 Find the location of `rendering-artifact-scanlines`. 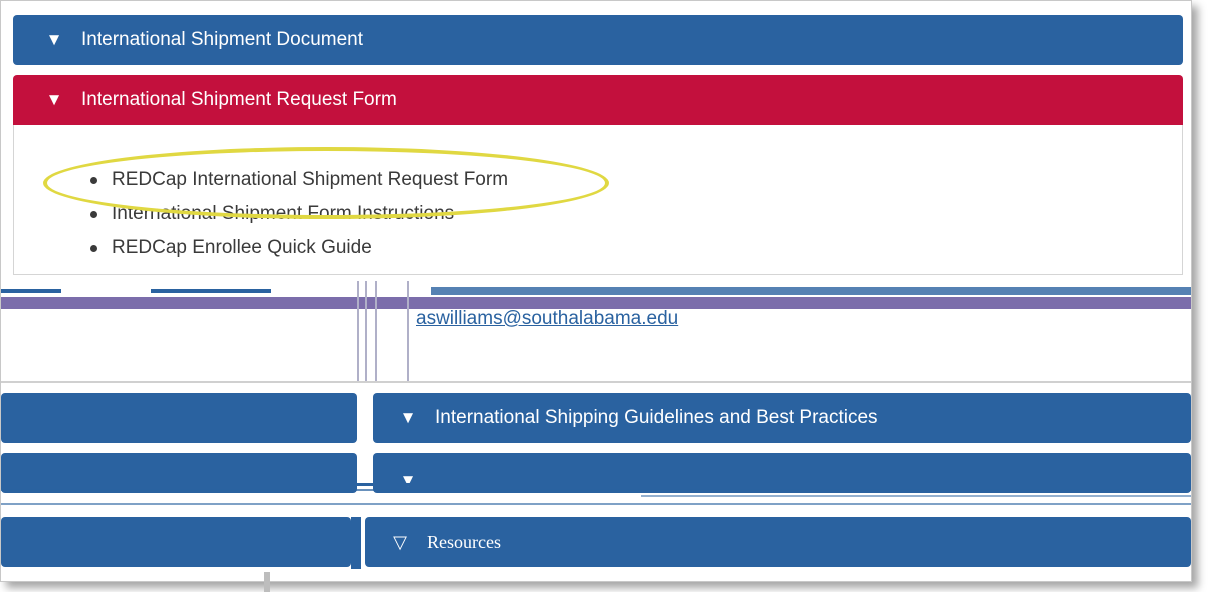

rendering-artifact-scanlines is located at coordinates (596, 494).